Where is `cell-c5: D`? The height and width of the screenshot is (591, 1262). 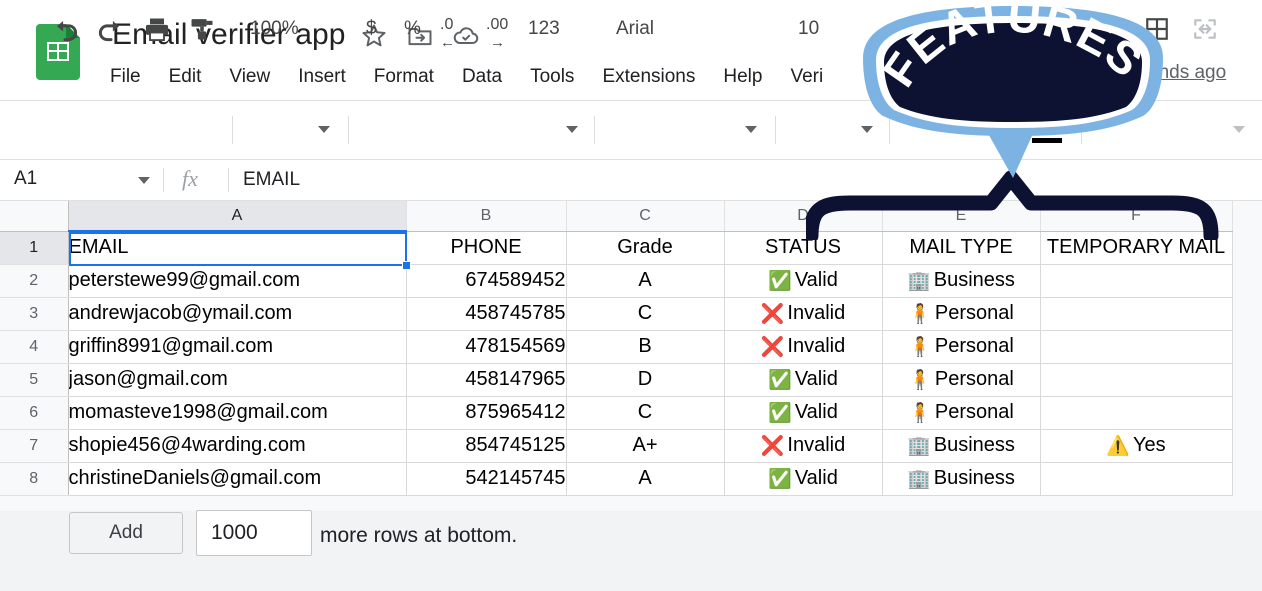
cell-c5: D is located at coordinates (645, 380).